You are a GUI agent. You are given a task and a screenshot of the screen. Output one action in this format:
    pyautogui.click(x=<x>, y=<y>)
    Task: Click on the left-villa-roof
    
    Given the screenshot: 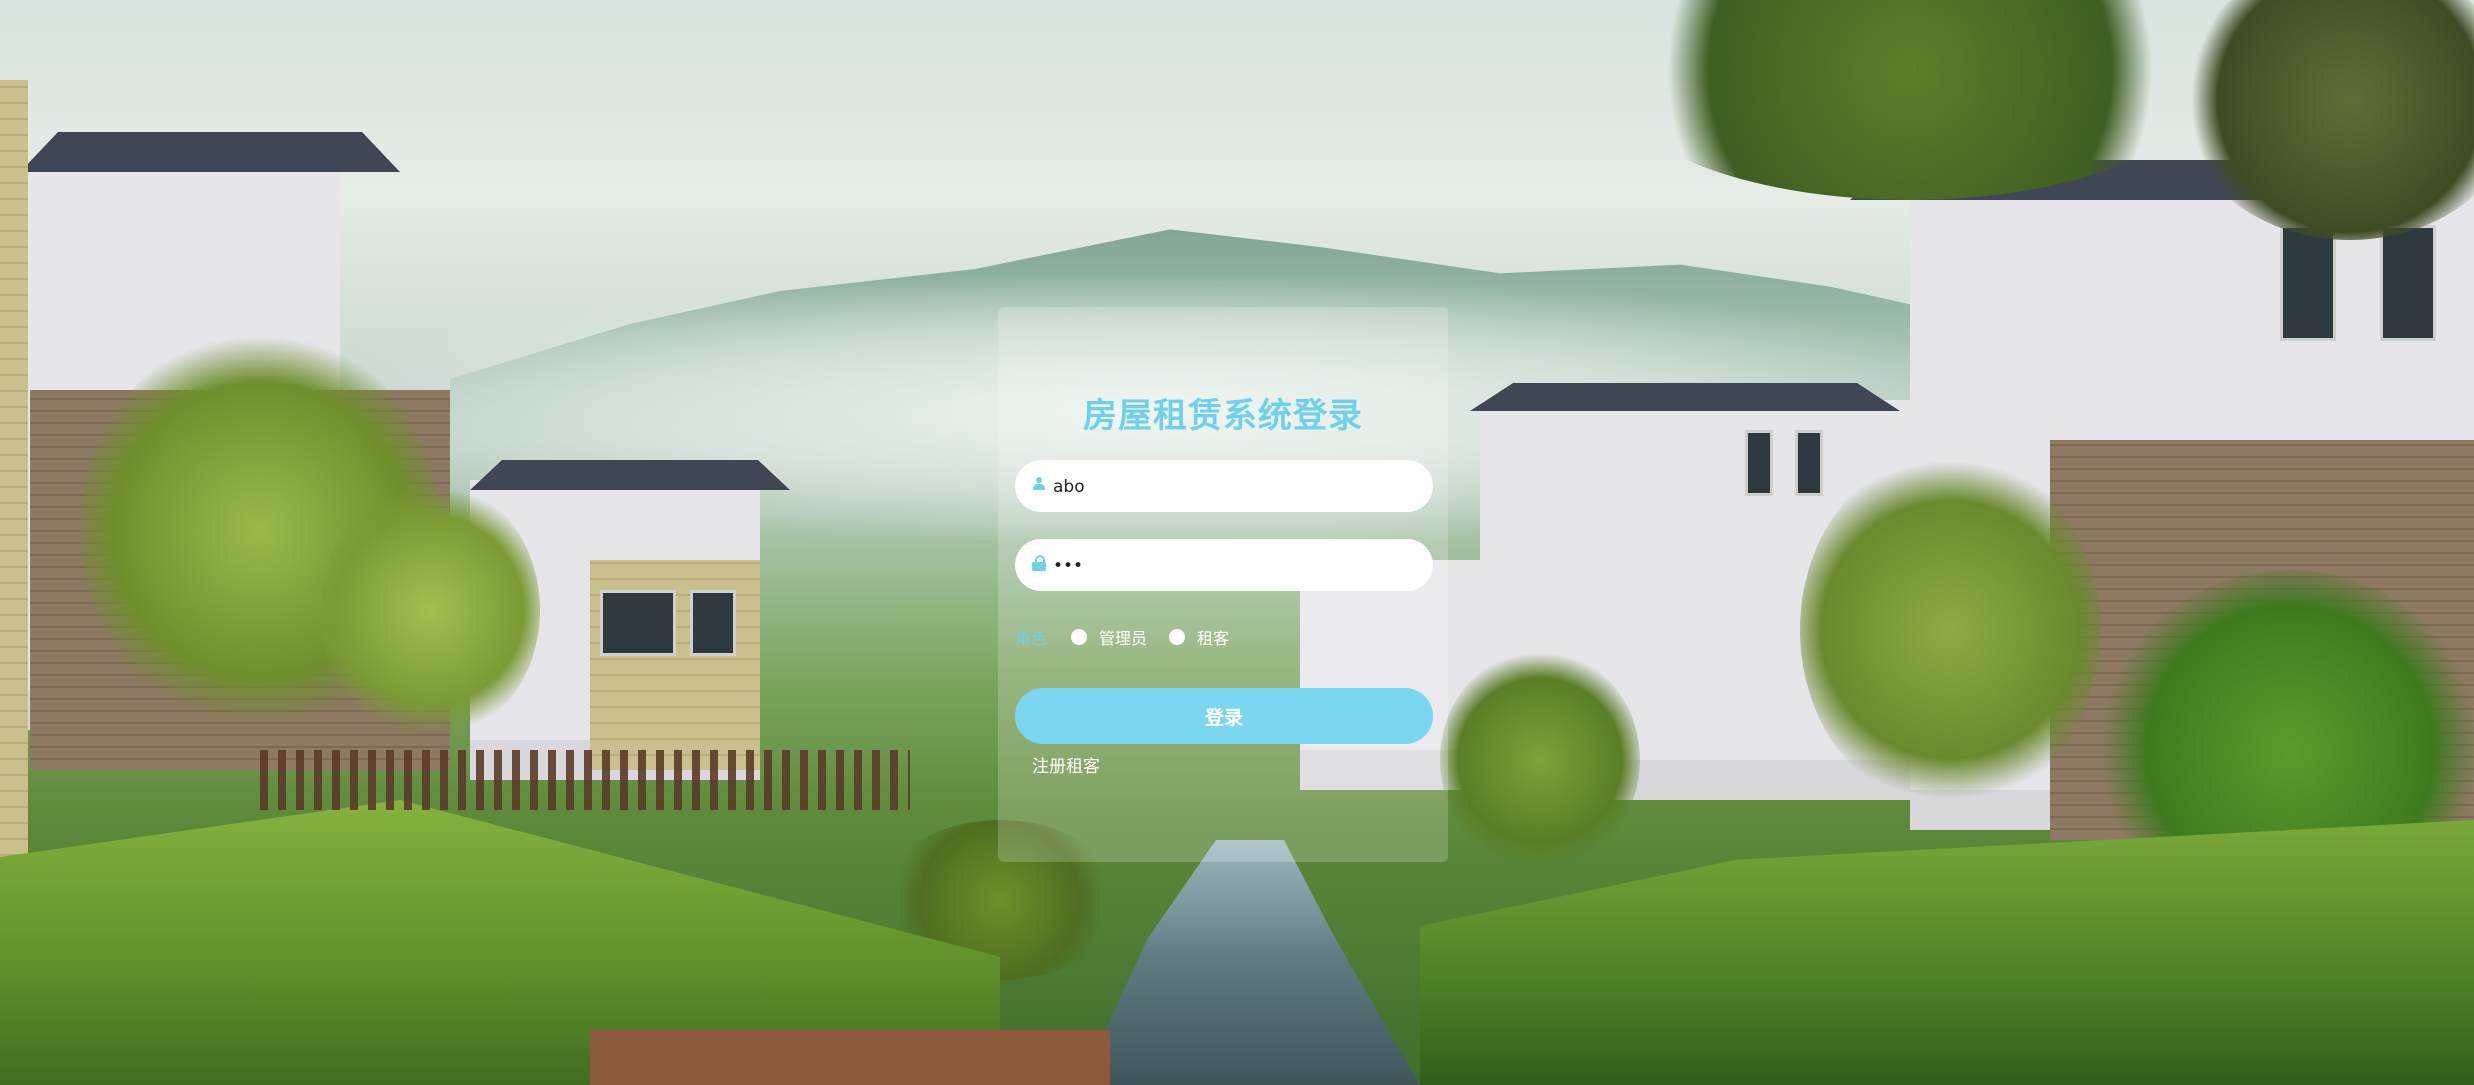 What is the action you would take?
    pyautogui.click(x=210, y=152)
    